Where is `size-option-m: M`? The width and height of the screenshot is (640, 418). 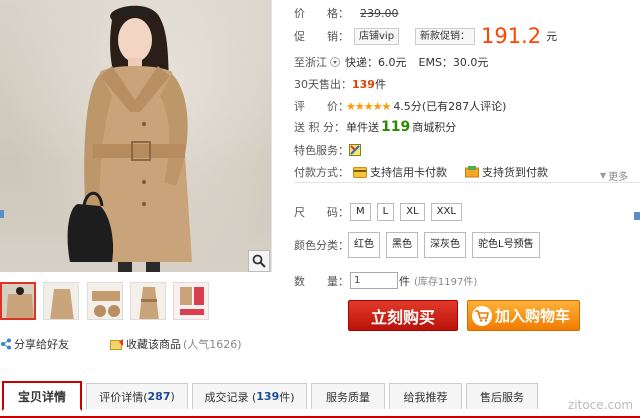
size-option-m: M is located at coordinates (360, 212).